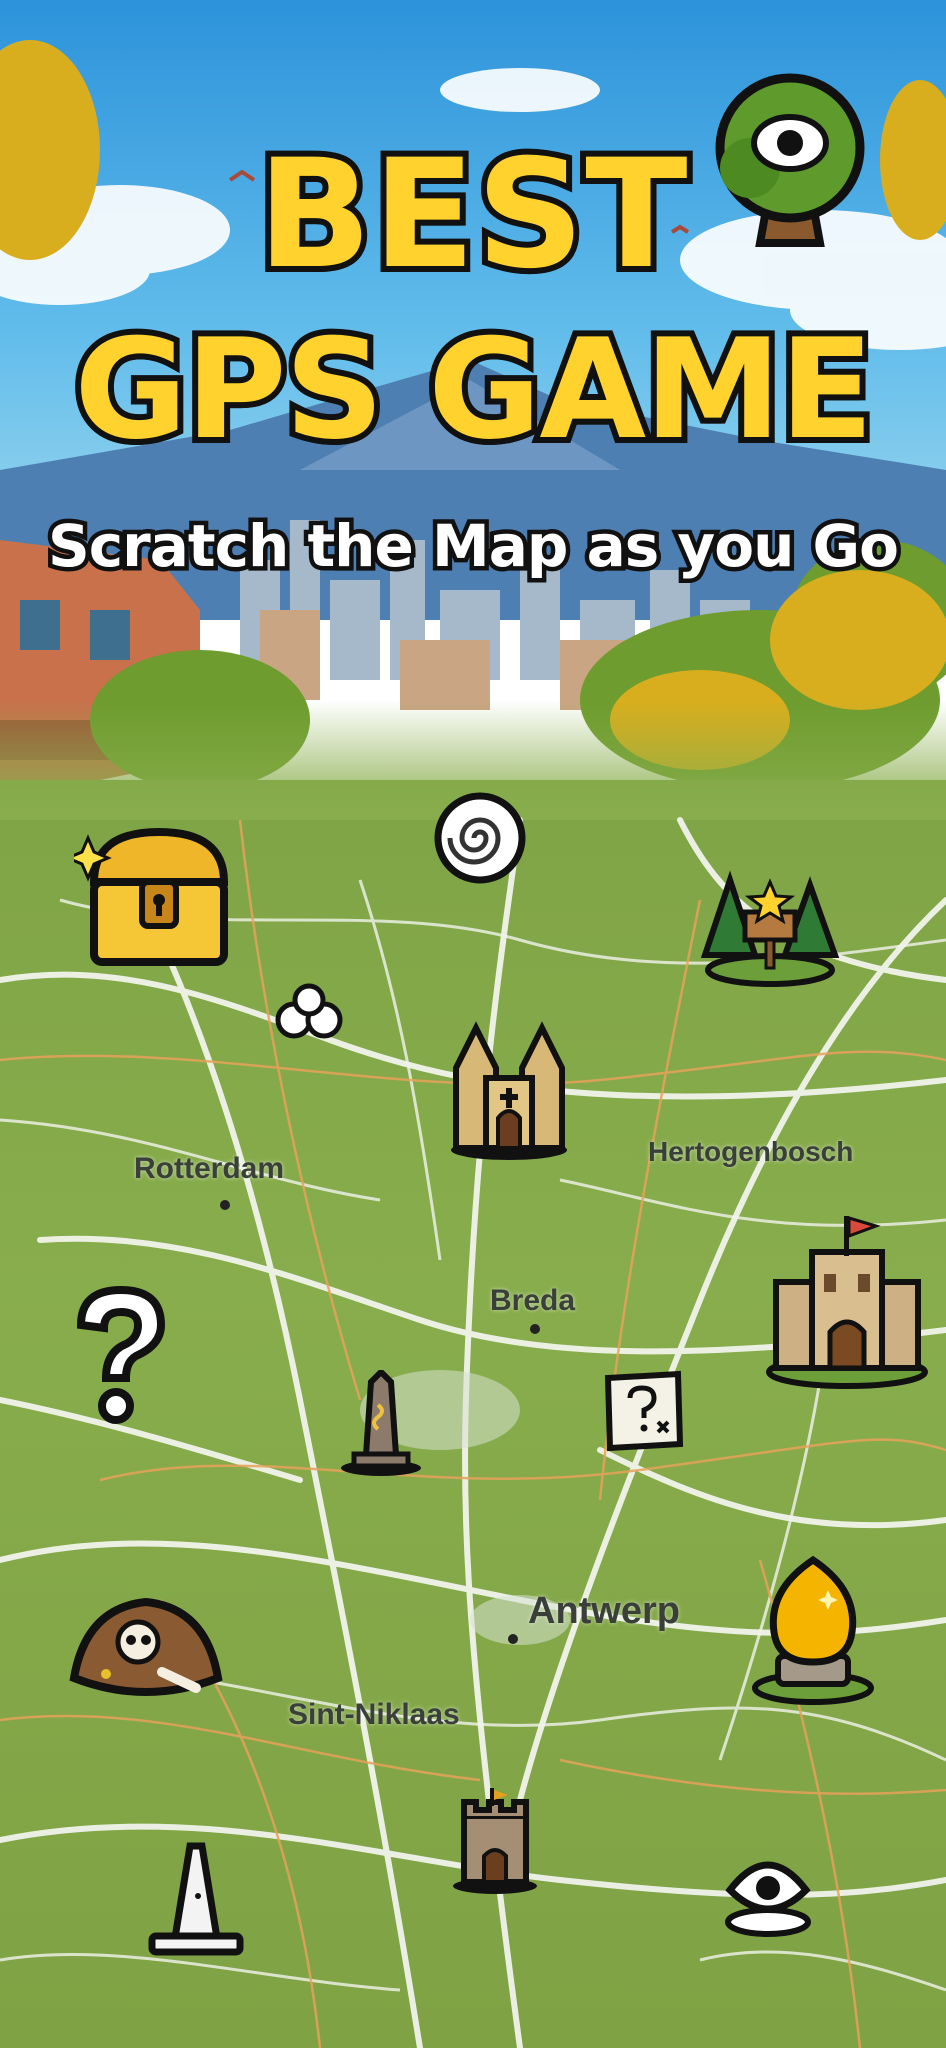 This screenshot has width=946, height=2048. Describe the element at coordinates (513, 1639) in the screenshot. I see `city-dot-antwerp` at that location.